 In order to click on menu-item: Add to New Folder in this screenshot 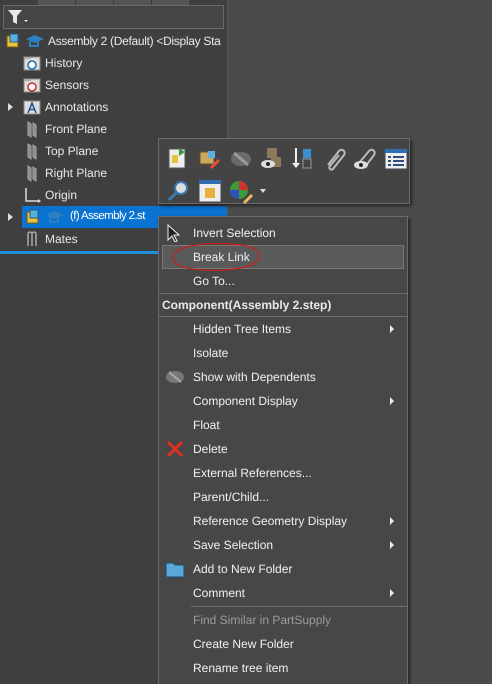, I will do `click(283, 569)`.